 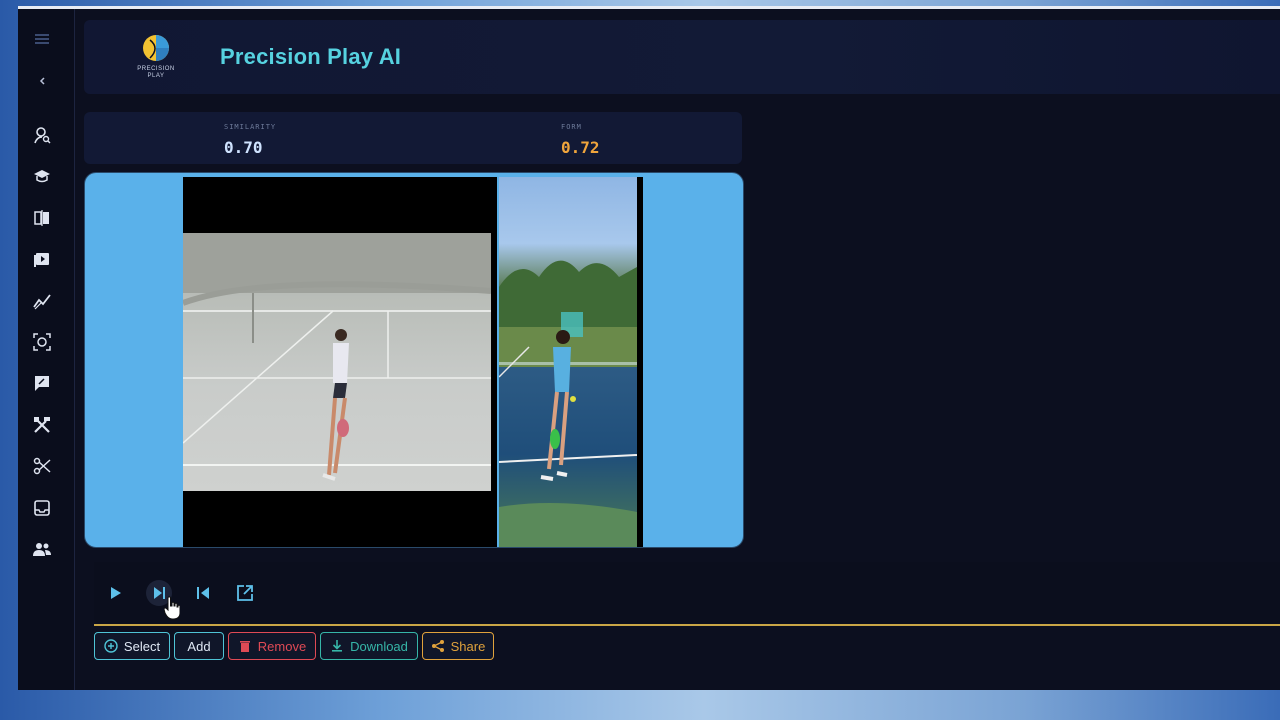 I want to click on mouse-pointer-icon, so click(x=172, y=608).